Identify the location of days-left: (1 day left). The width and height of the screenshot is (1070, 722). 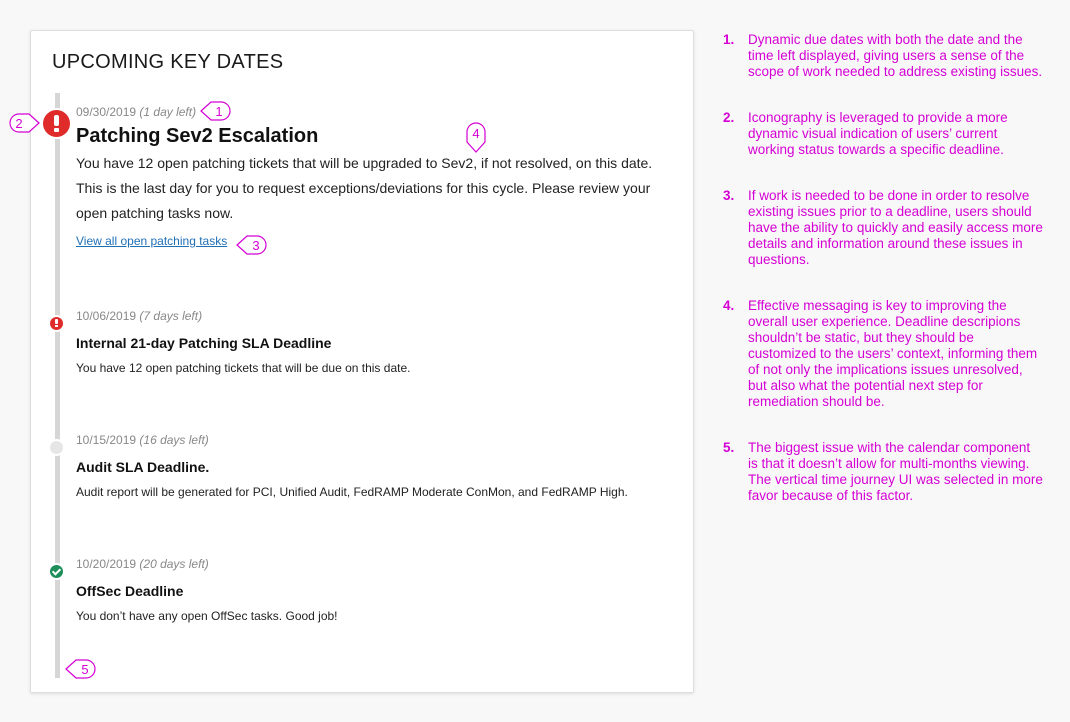
(168, 112).